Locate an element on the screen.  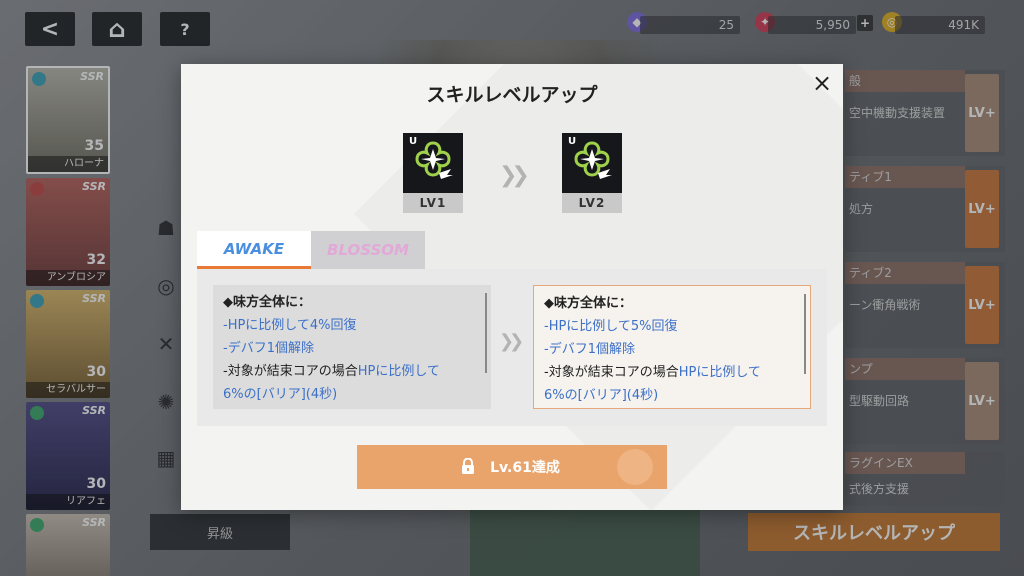
dialog-title: スキルレベルアップ is located at coordinates (512, 95).